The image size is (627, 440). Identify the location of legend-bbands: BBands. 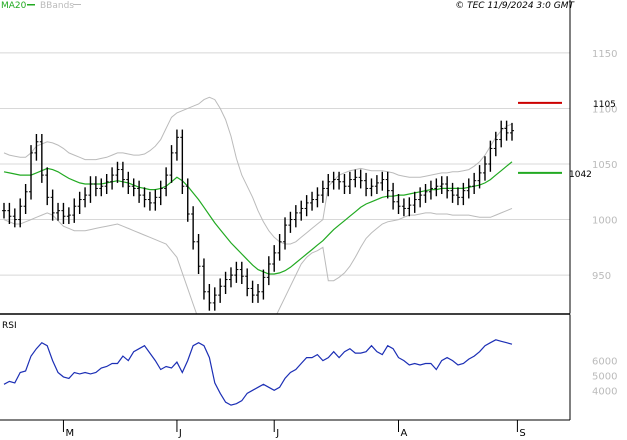
(57, 6).